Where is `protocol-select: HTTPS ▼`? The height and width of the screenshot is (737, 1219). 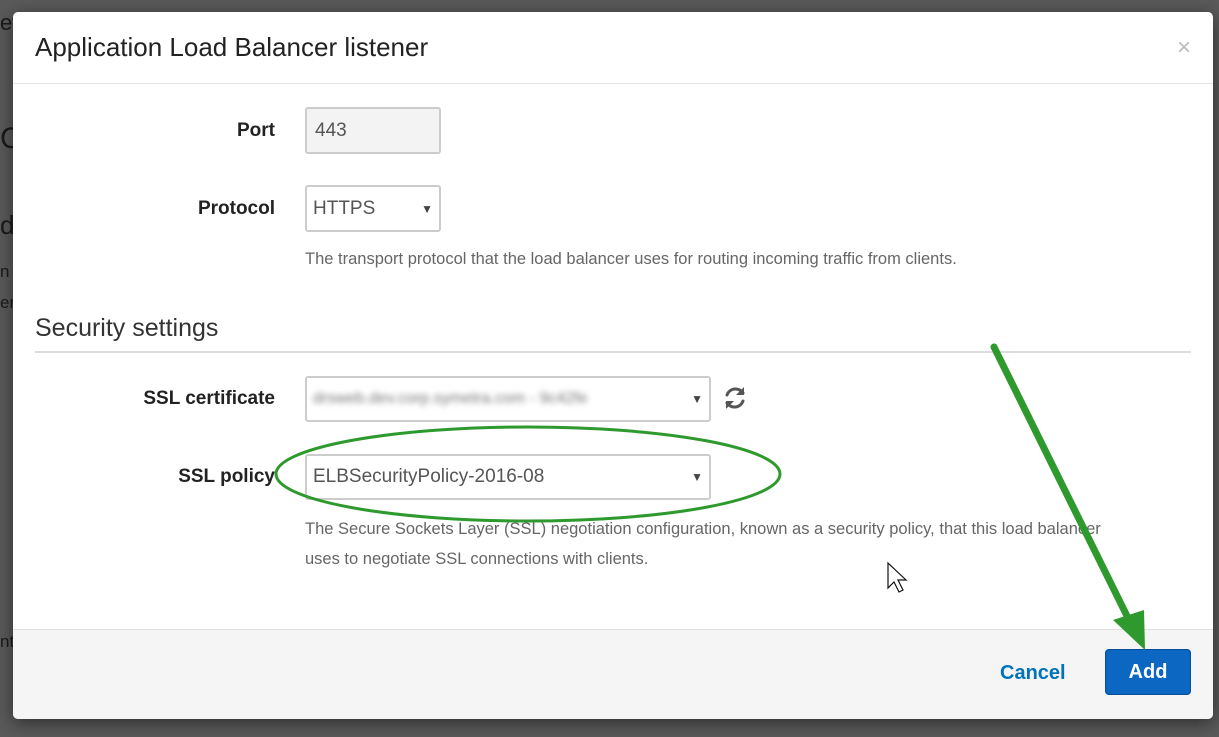 protocol-select: HTTPS ▼ is located at coordinates (373, 208).